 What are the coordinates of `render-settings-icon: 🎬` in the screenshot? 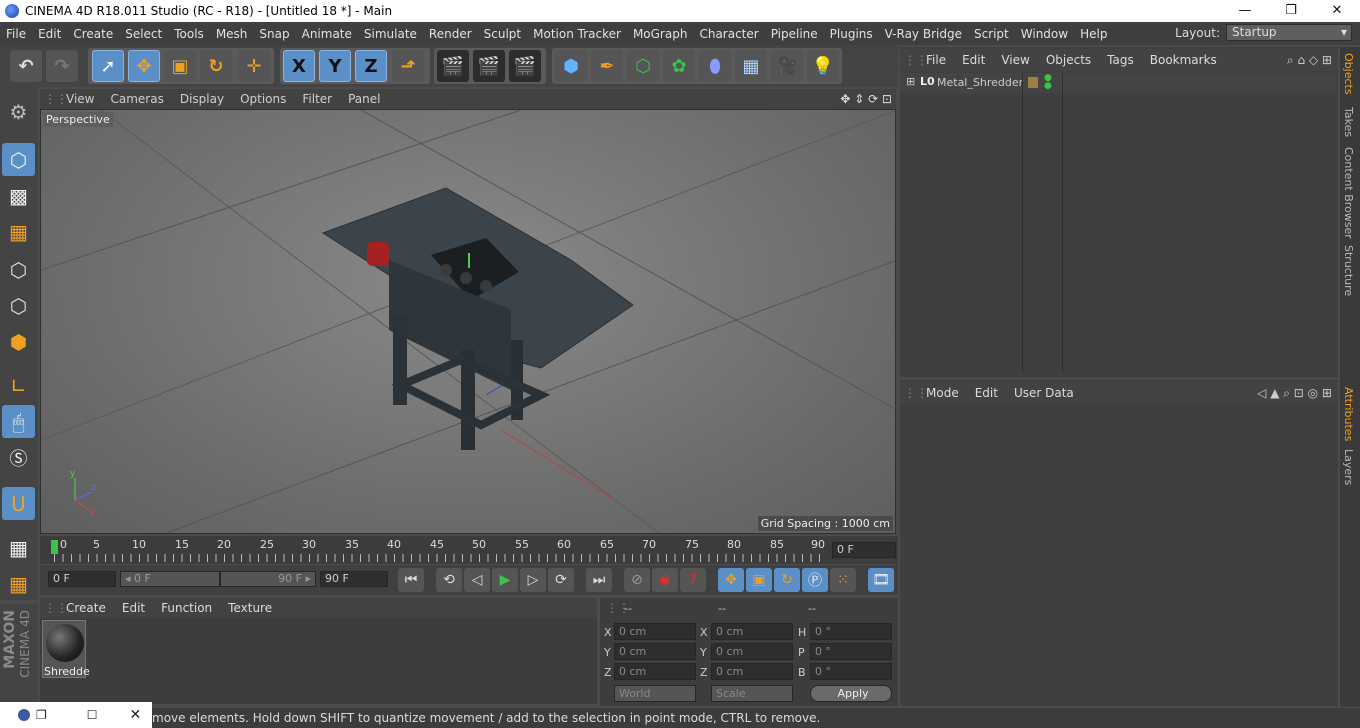 It's located at (525, 66).